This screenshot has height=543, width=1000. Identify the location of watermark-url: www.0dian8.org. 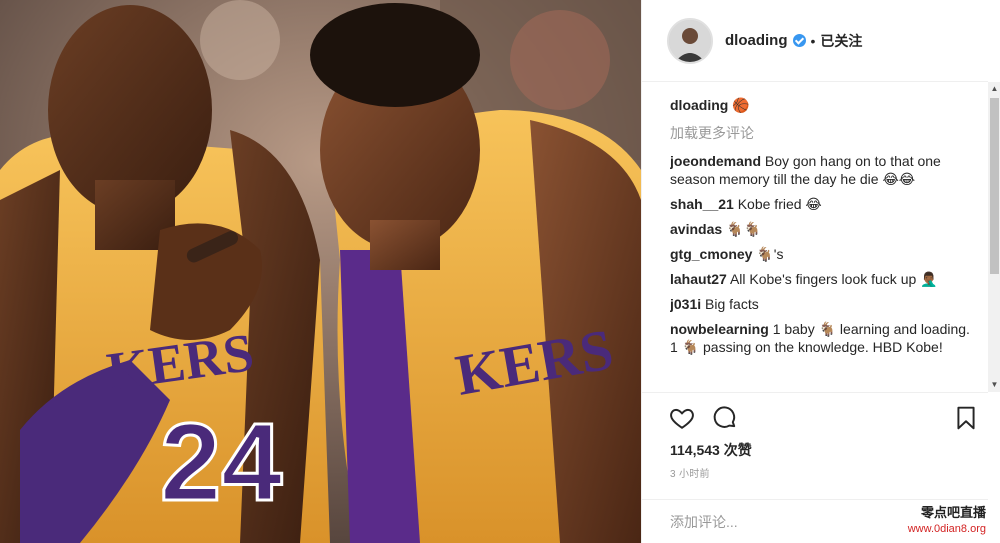
(946, 529).